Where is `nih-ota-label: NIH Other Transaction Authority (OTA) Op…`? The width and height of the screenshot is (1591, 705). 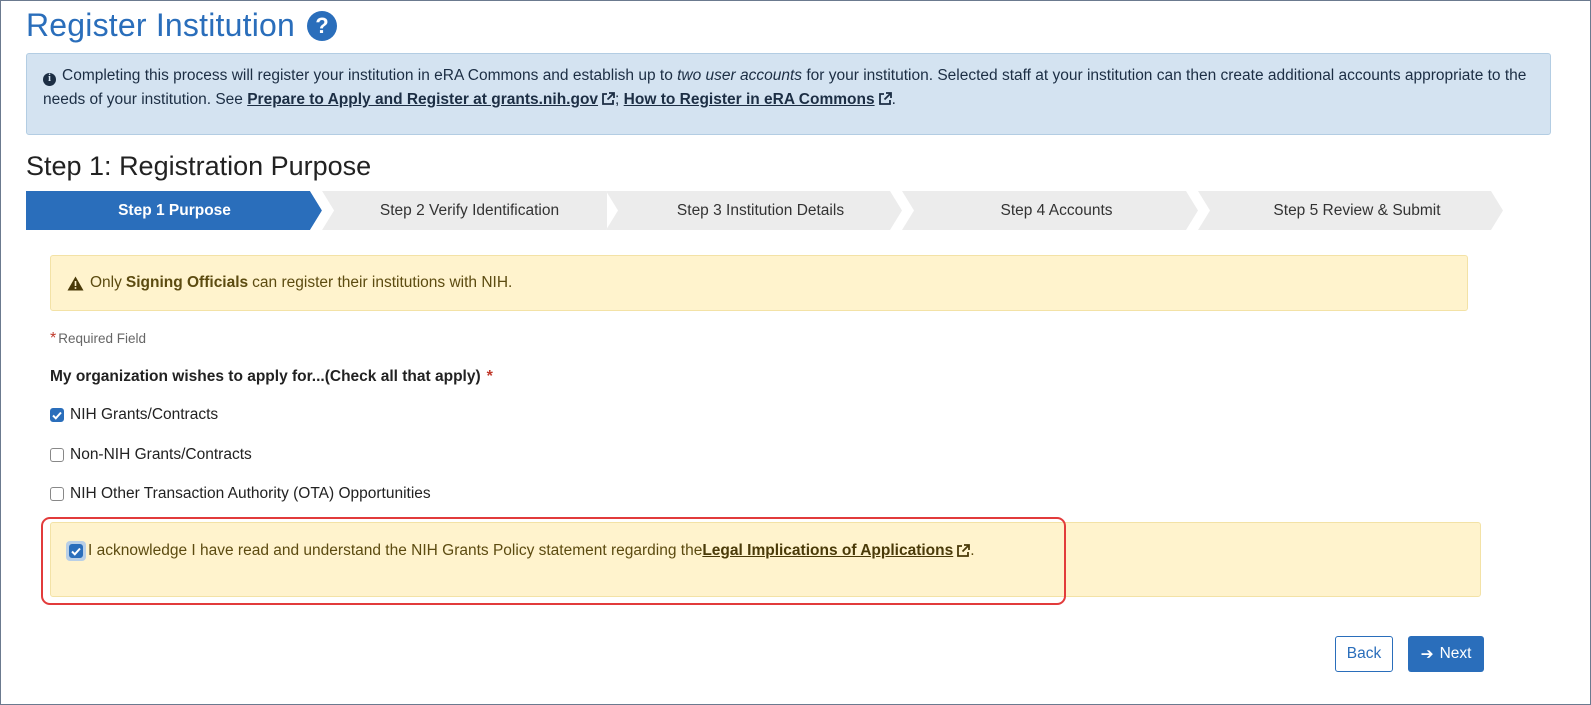 nih-ota-label: NIH Other Transaction Authority (OTA) Op… is located at coordinates (250, 493).